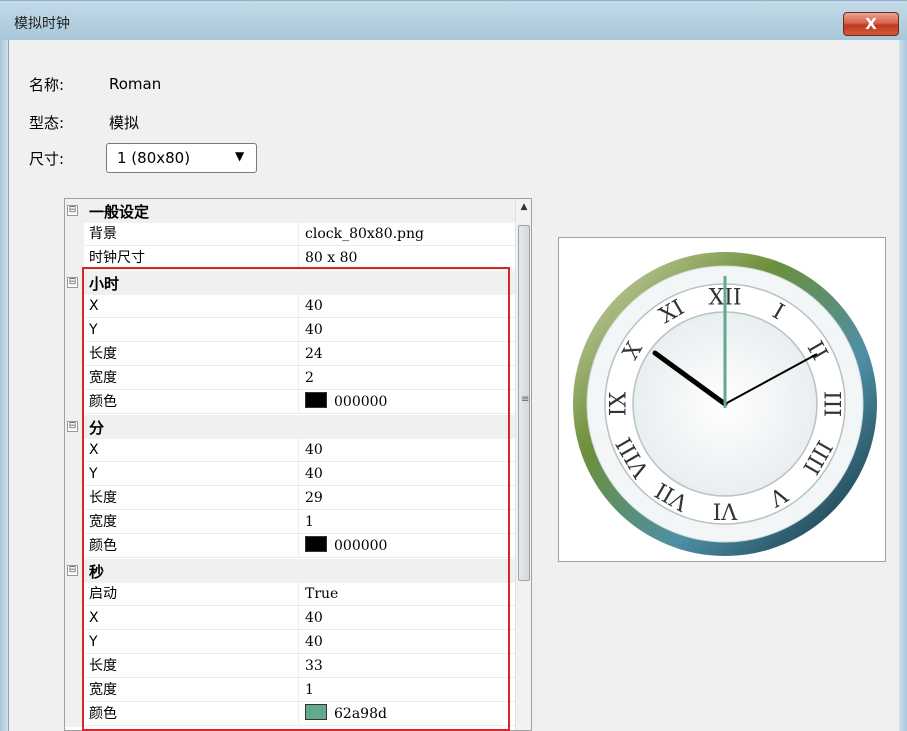  I want to click on property-row-second-length: 长度 33, so click(290, 667).